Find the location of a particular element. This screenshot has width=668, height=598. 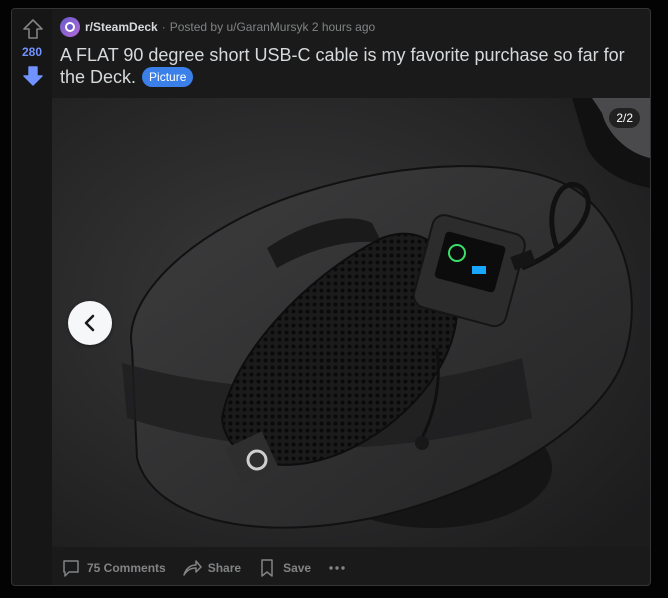

gallery-counter: 2/2 is located at coordinates (624, 118).